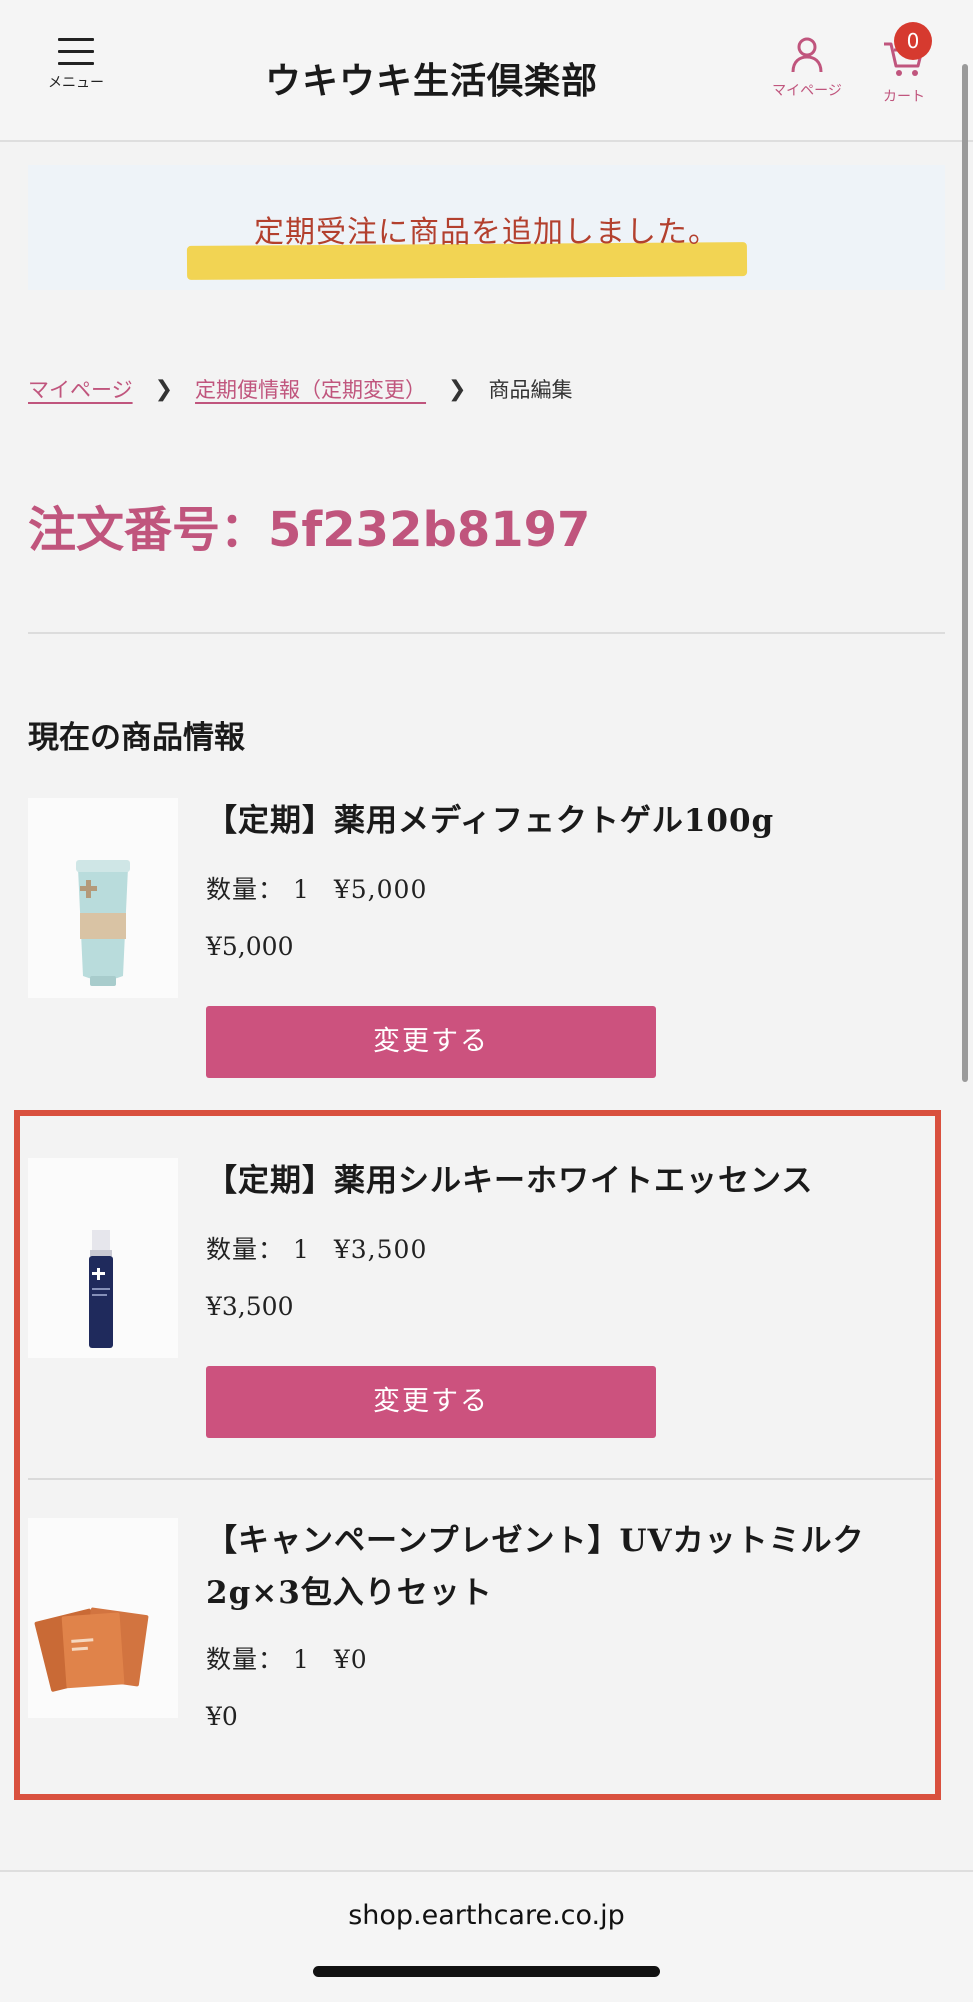 Image resolution: width=973 pixels, height=2002 pixels. I want to click on product-image-uv-cut-milk, so click(103, 1618).